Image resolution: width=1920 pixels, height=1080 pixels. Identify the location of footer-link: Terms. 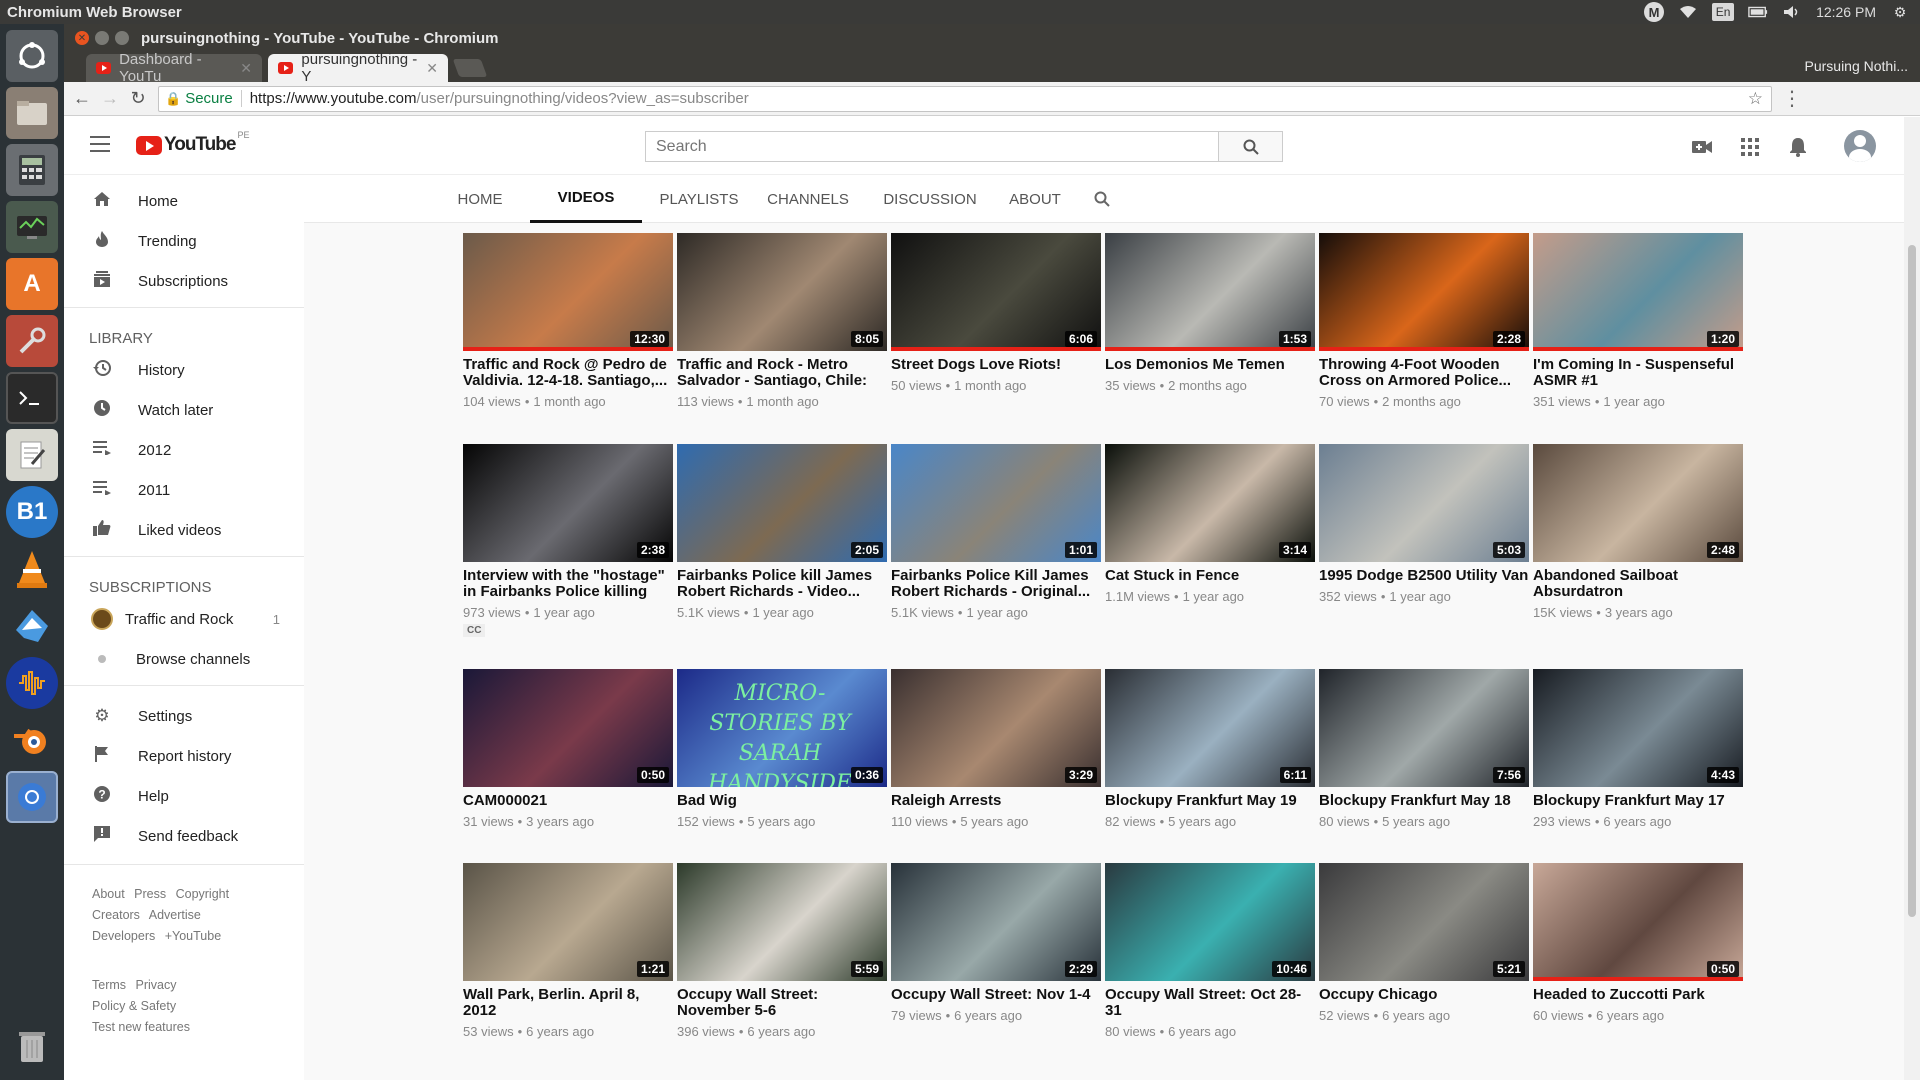
(109, 985).